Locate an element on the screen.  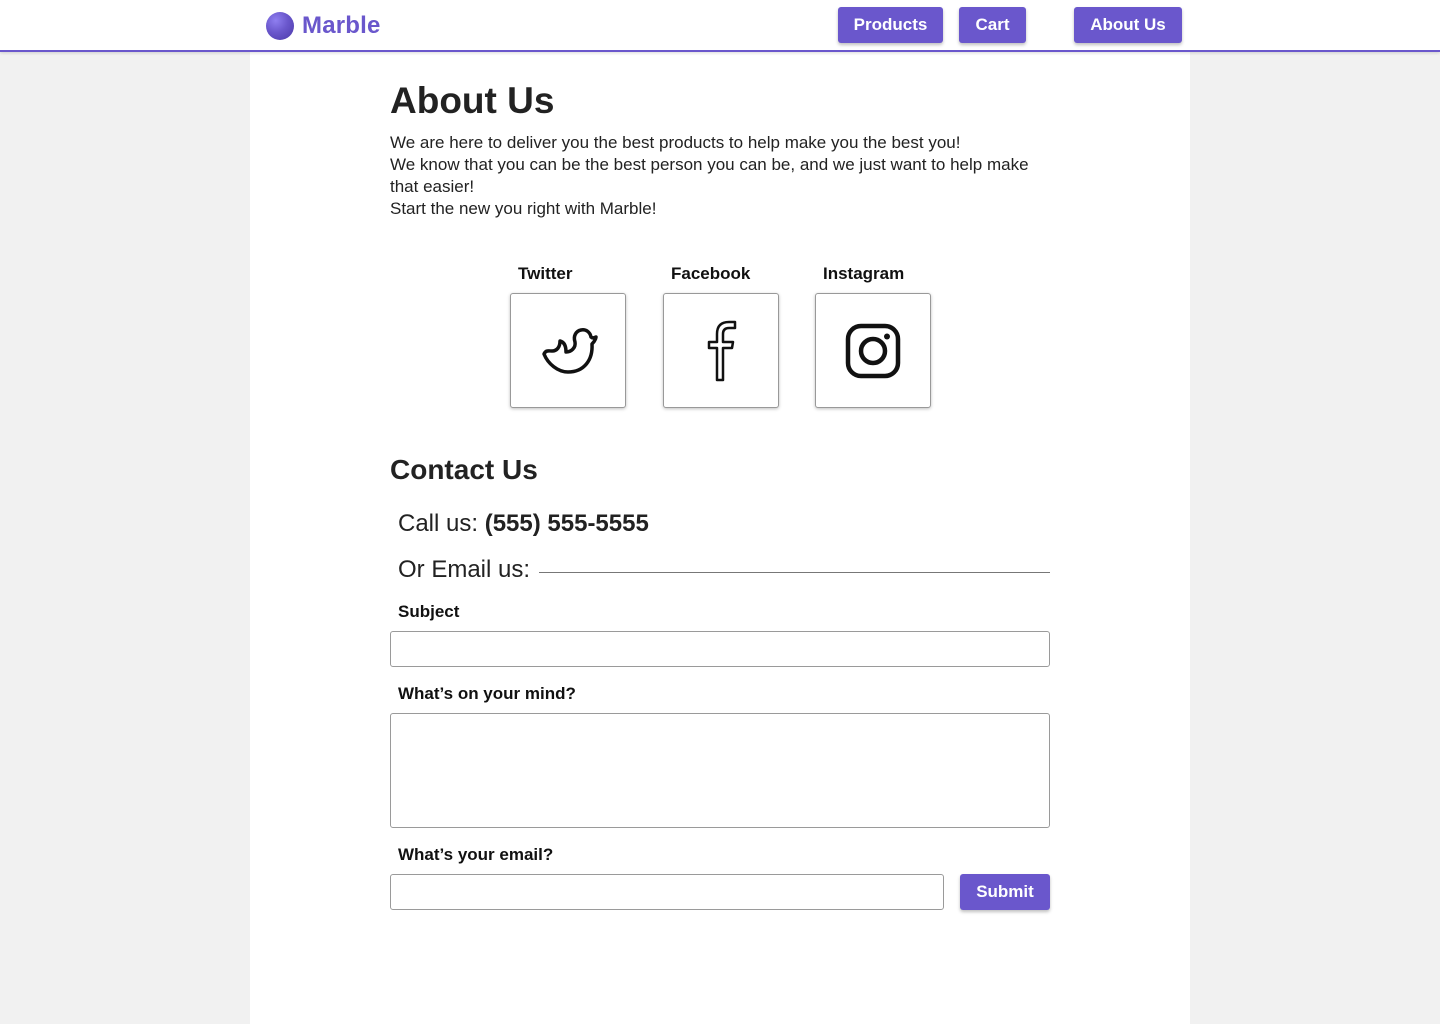
call-us-line: Call us: (555) 555-5555 is located at coordinates (523, 524).